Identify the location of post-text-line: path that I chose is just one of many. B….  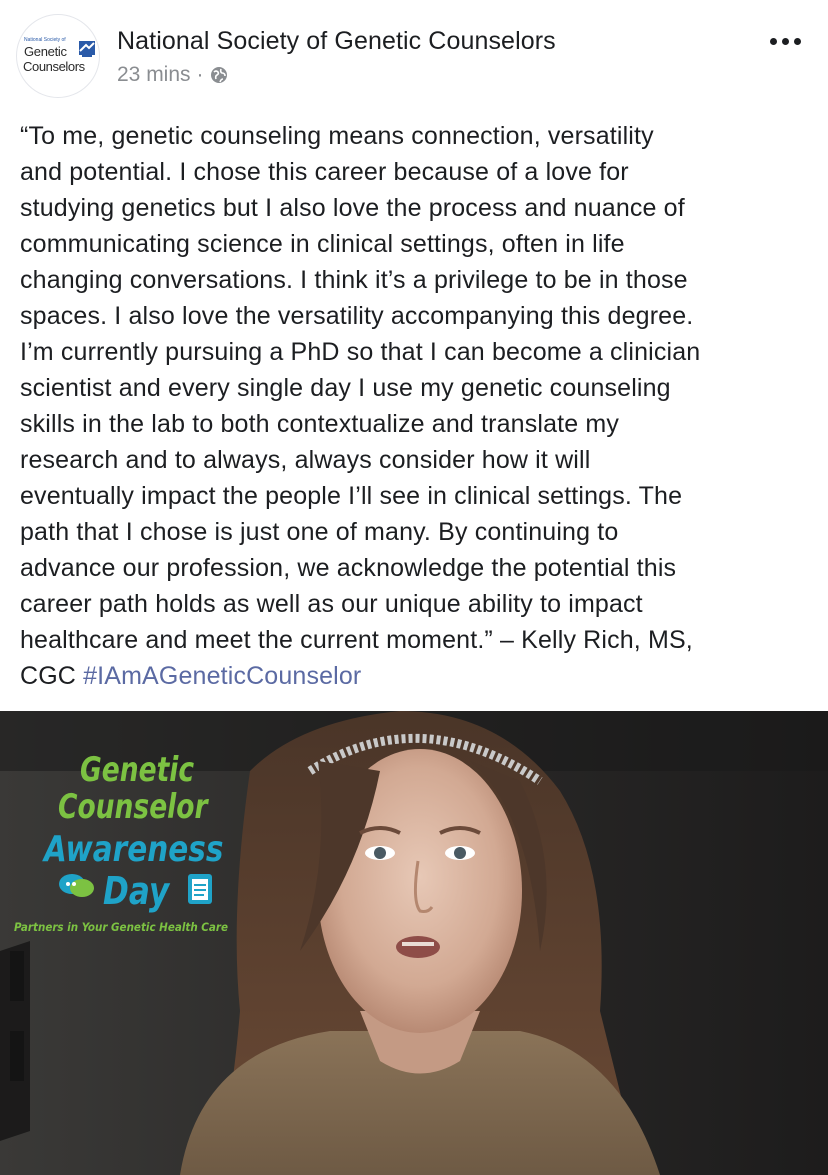
(319, 532).